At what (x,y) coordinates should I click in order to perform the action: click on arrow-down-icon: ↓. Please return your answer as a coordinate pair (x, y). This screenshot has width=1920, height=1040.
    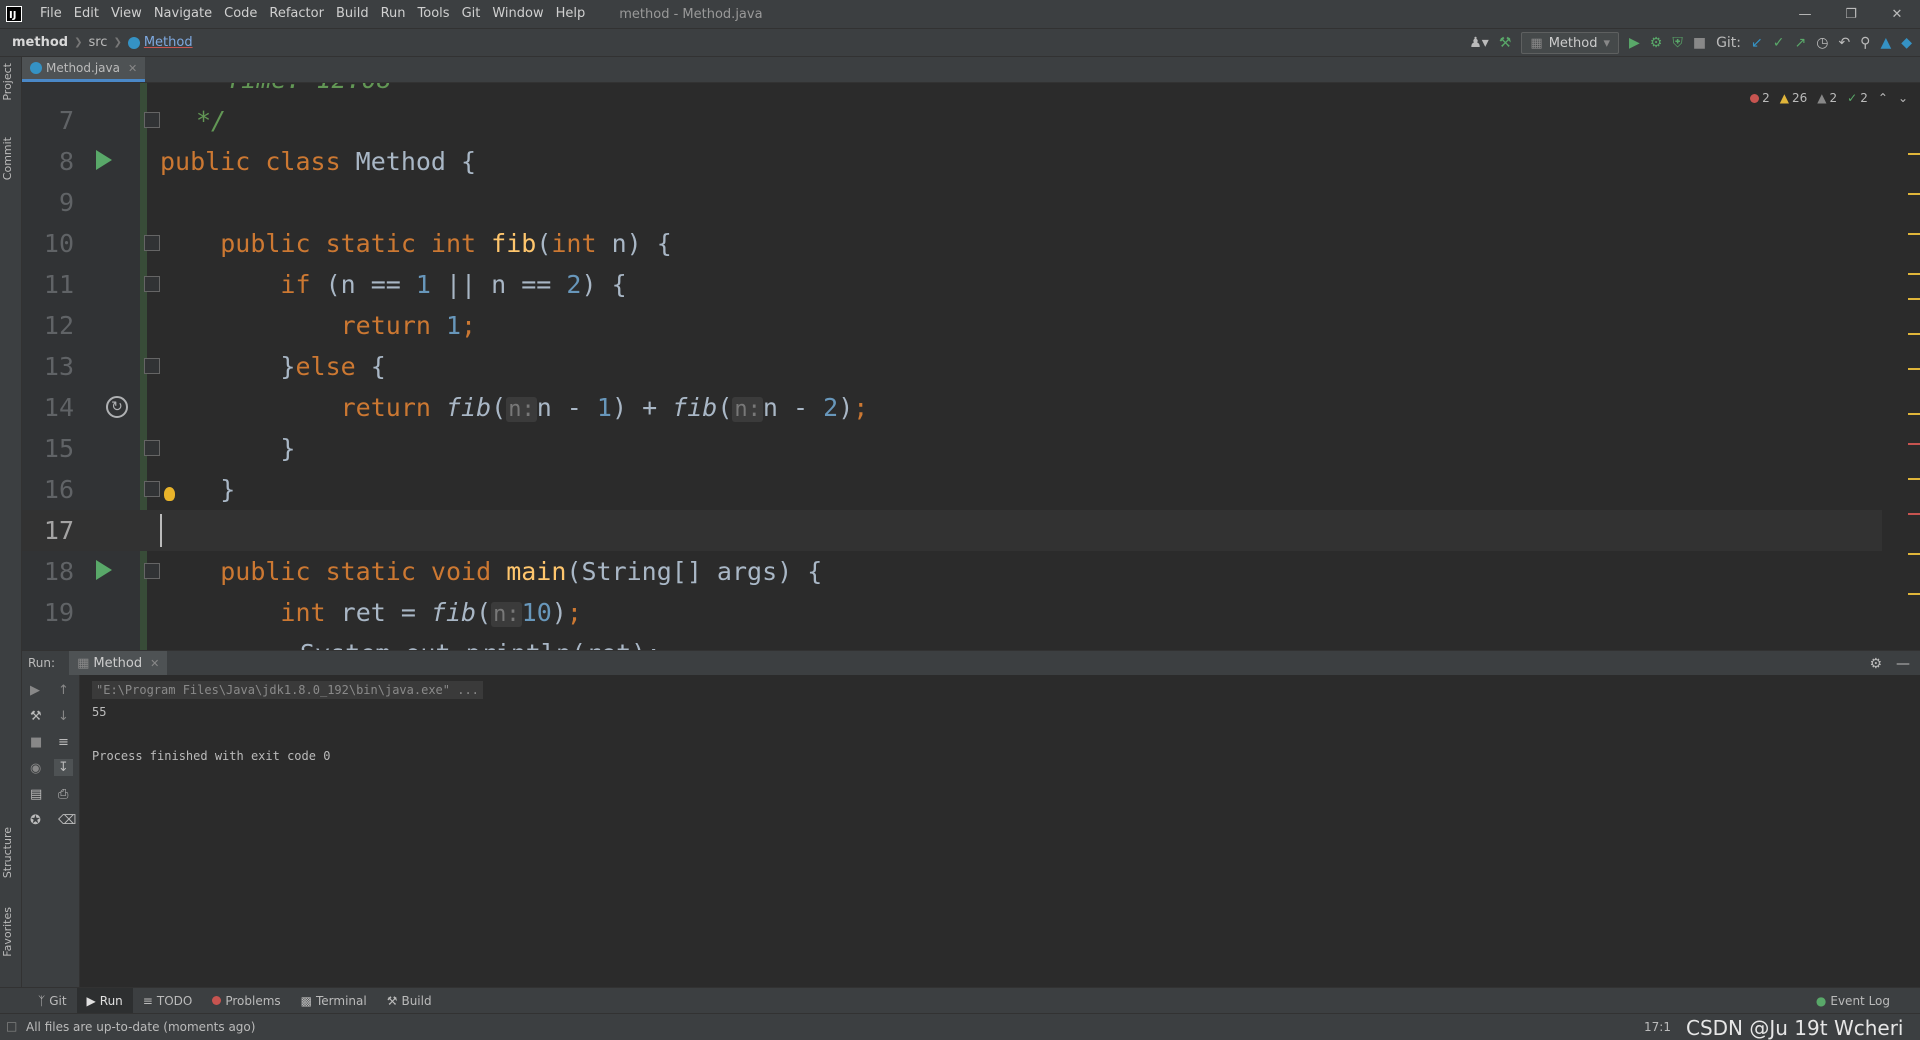
    Looking at the image, I should click on (63, 716).